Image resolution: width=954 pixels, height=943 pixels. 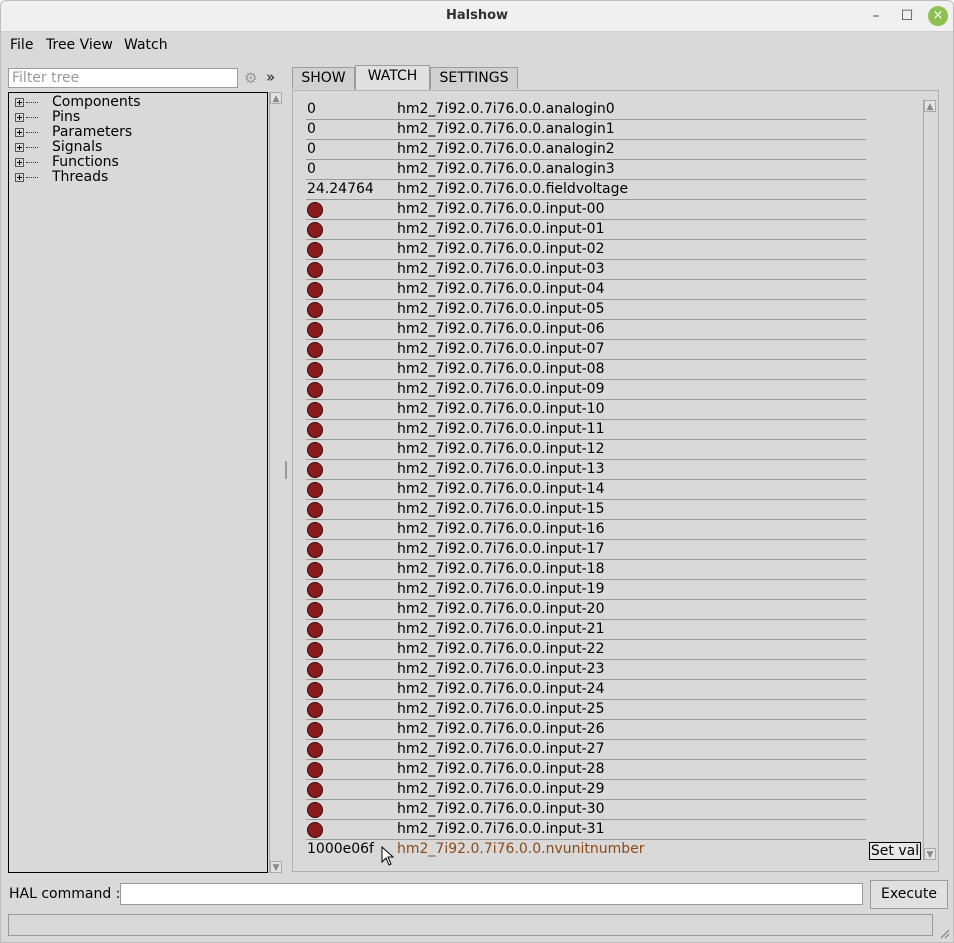 What do you see at coordinates (586, 630) in the screenshot?
I see `watch-row: hm2_7i92.0.7i76.0.0.input-21` at bounding box center [586, 630].